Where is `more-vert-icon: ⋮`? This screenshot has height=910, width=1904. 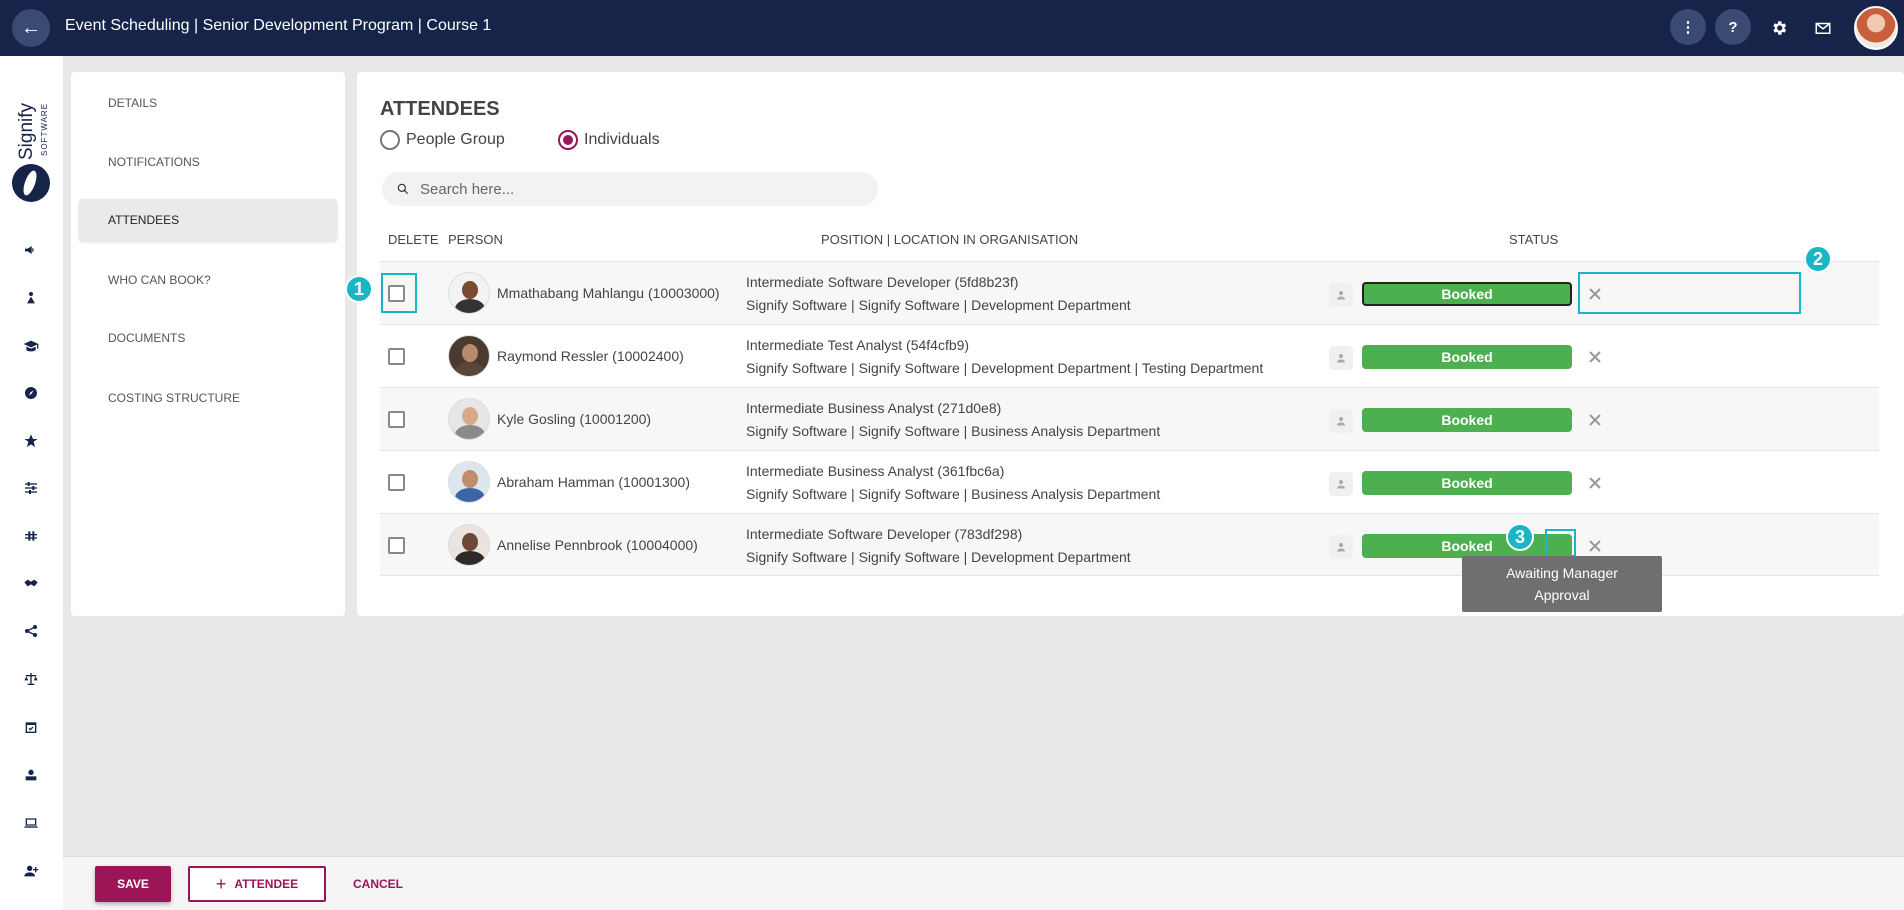 more-vert-icon: ⋮ is located at coordinates (1688, 27).